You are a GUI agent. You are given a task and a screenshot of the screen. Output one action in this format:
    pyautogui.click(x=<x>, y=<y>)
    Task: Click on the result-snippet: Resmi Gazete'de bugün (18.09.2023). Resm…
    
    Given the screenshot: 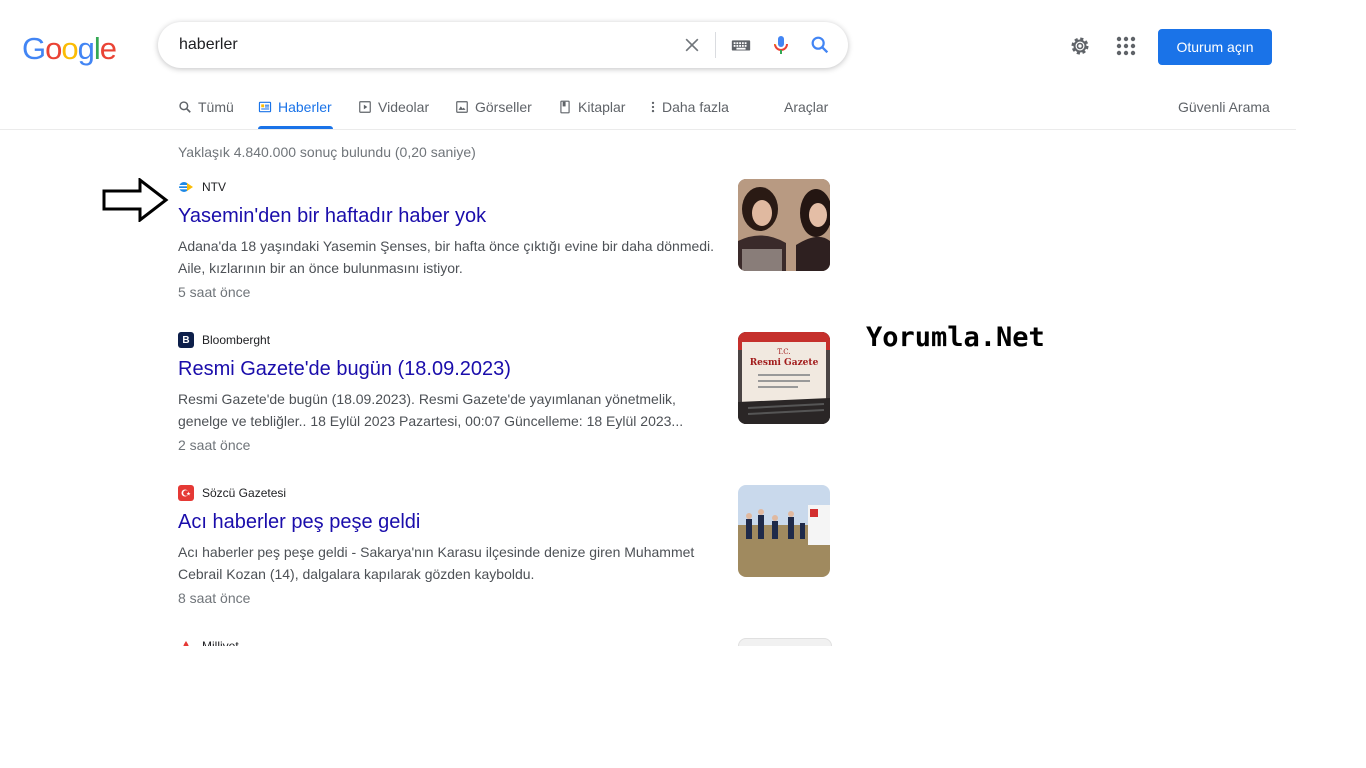 What is the action you would take?
    pyautogui.click(x=431, y=410)
    